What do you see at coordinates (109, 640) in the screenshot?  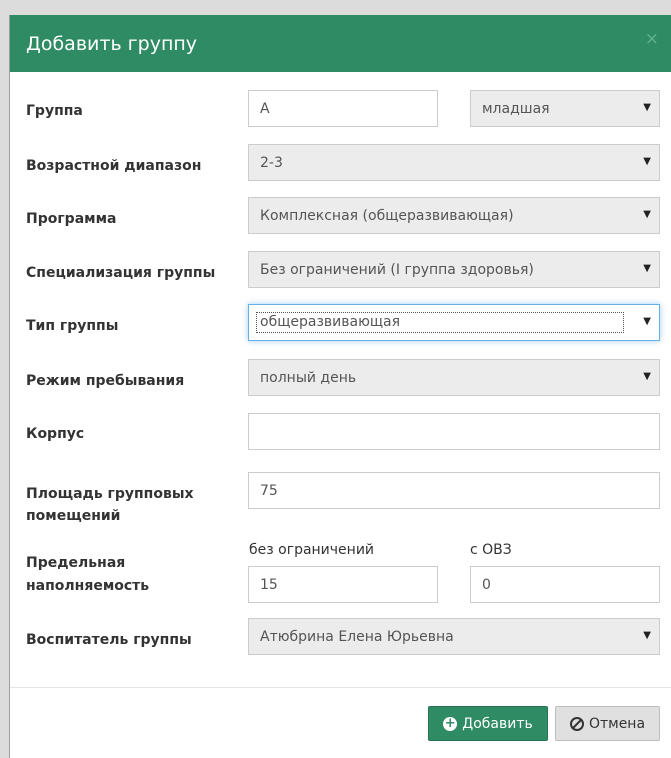 I see `teacher-label: Воспитатель группы` at bounding box center [109, 640].